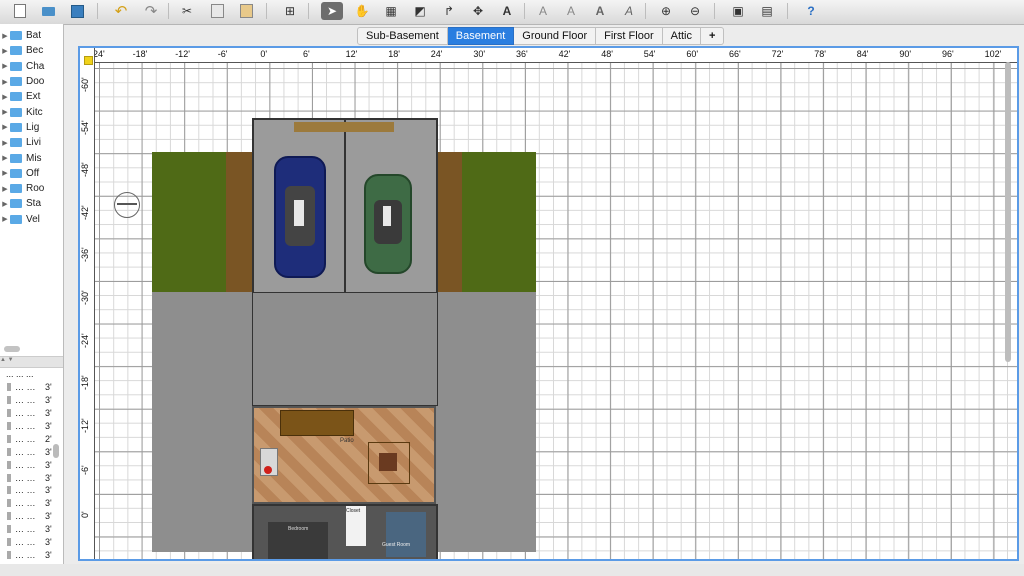  Describe the element at coordinates (666, 11) in the screenshot. I see `zoom-in-icon: ⊕` at that location.